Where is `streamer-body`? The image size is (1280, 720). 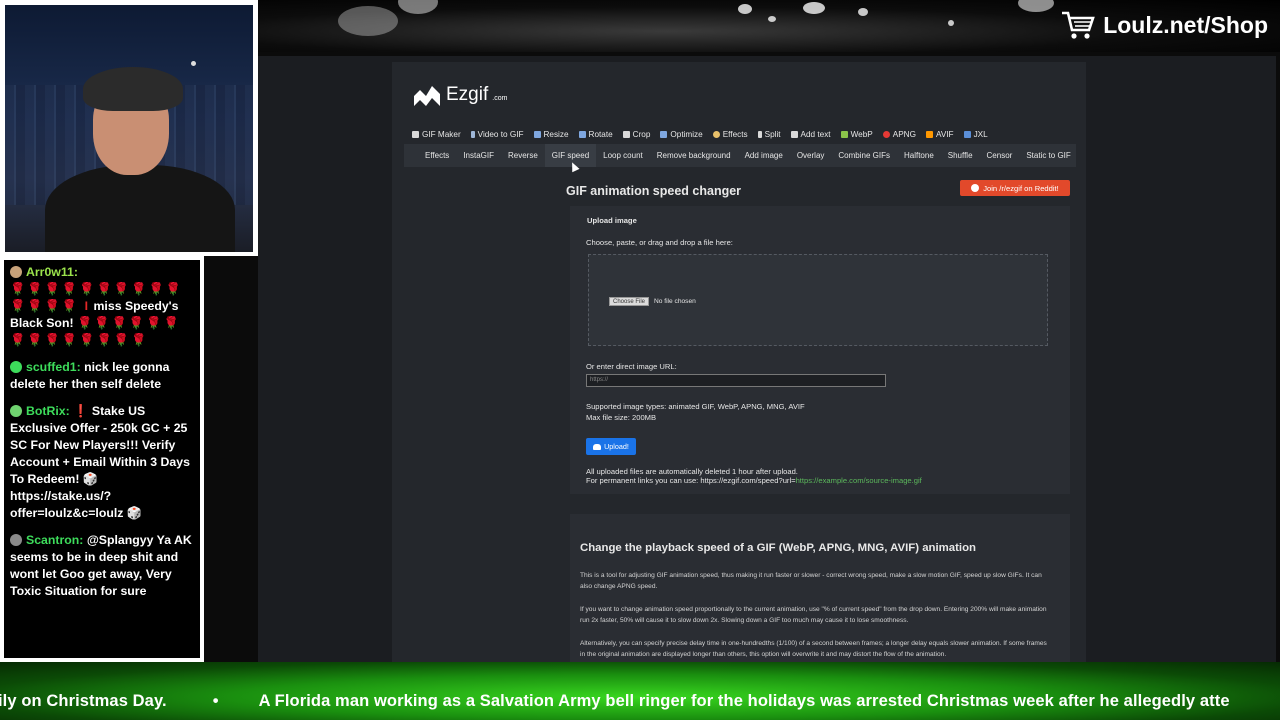
streamer-body is located at coordinates (140, 208).